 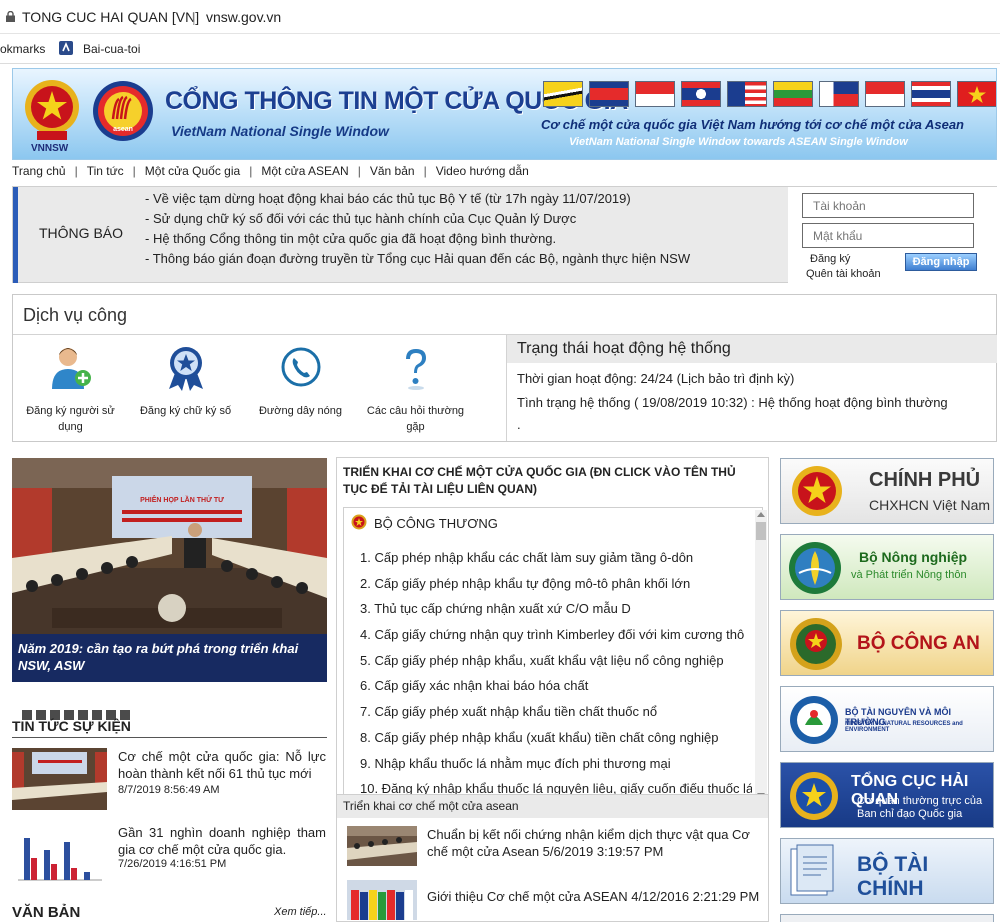 I want to click on public-services-title: Dịch vụ công, so click(x=75, y=315).